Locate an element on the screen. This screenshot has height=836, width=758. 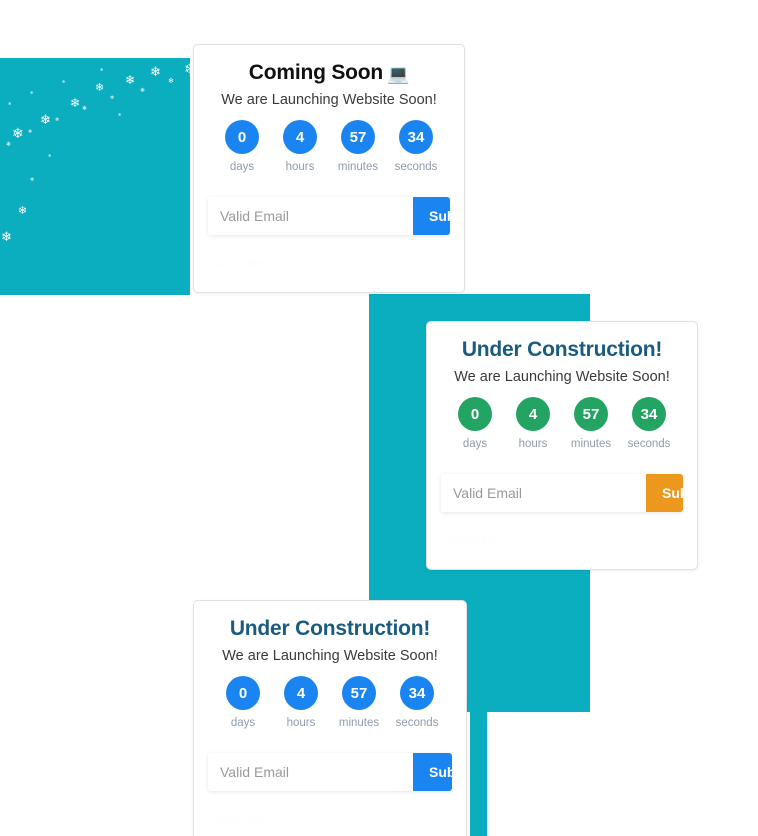
page-title: Coming Soon 💻 is located at coordinates (329, 73).